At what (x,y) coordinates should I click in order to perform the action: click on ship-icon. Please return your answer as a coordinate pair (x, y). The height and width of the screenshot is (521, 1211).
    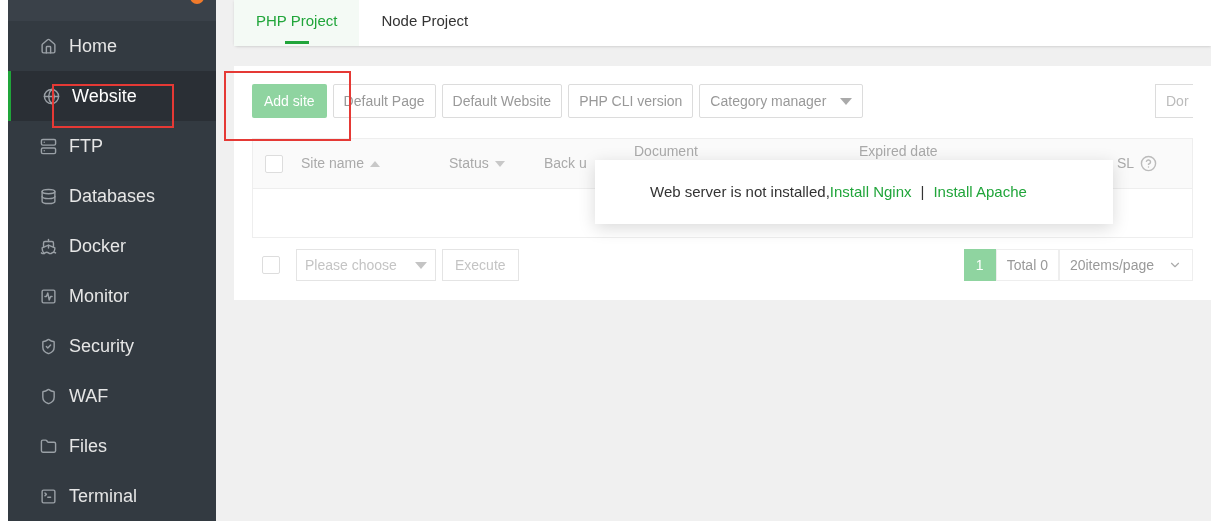
    Looking at the image, I should click on (48, 246).